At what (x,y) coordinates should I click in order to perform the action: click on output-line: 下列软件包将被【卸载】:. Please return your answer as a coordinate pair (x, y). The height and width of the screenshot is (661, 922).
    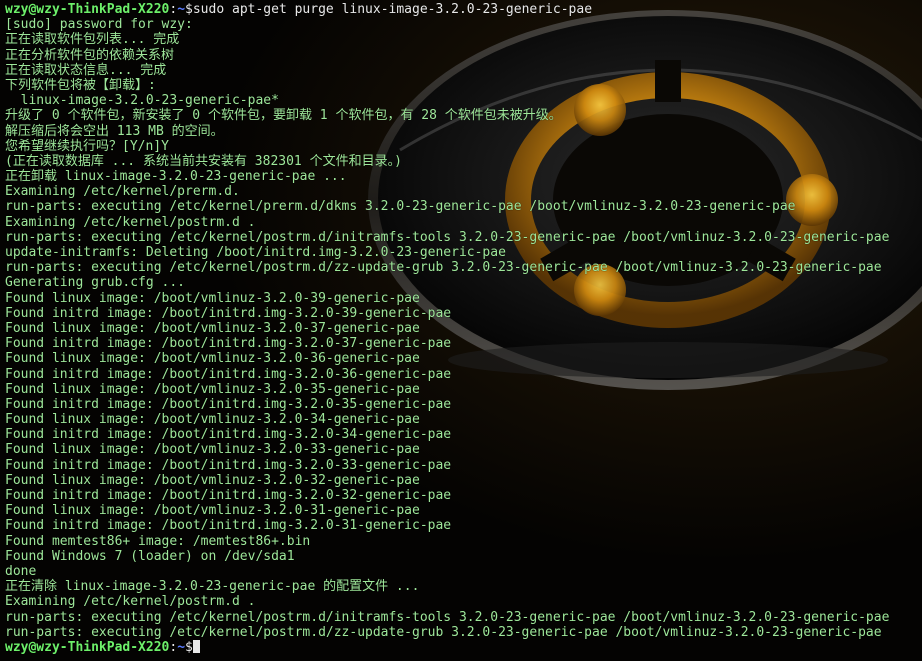
    Looking at the image, I should click on (80, 85).